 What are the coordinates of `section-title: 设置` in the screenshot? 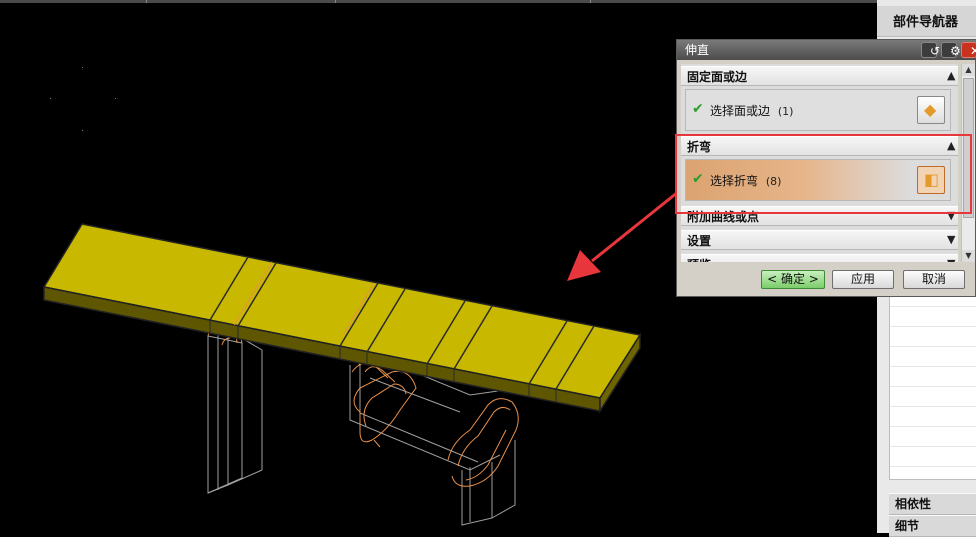 It's located at (699, 241).